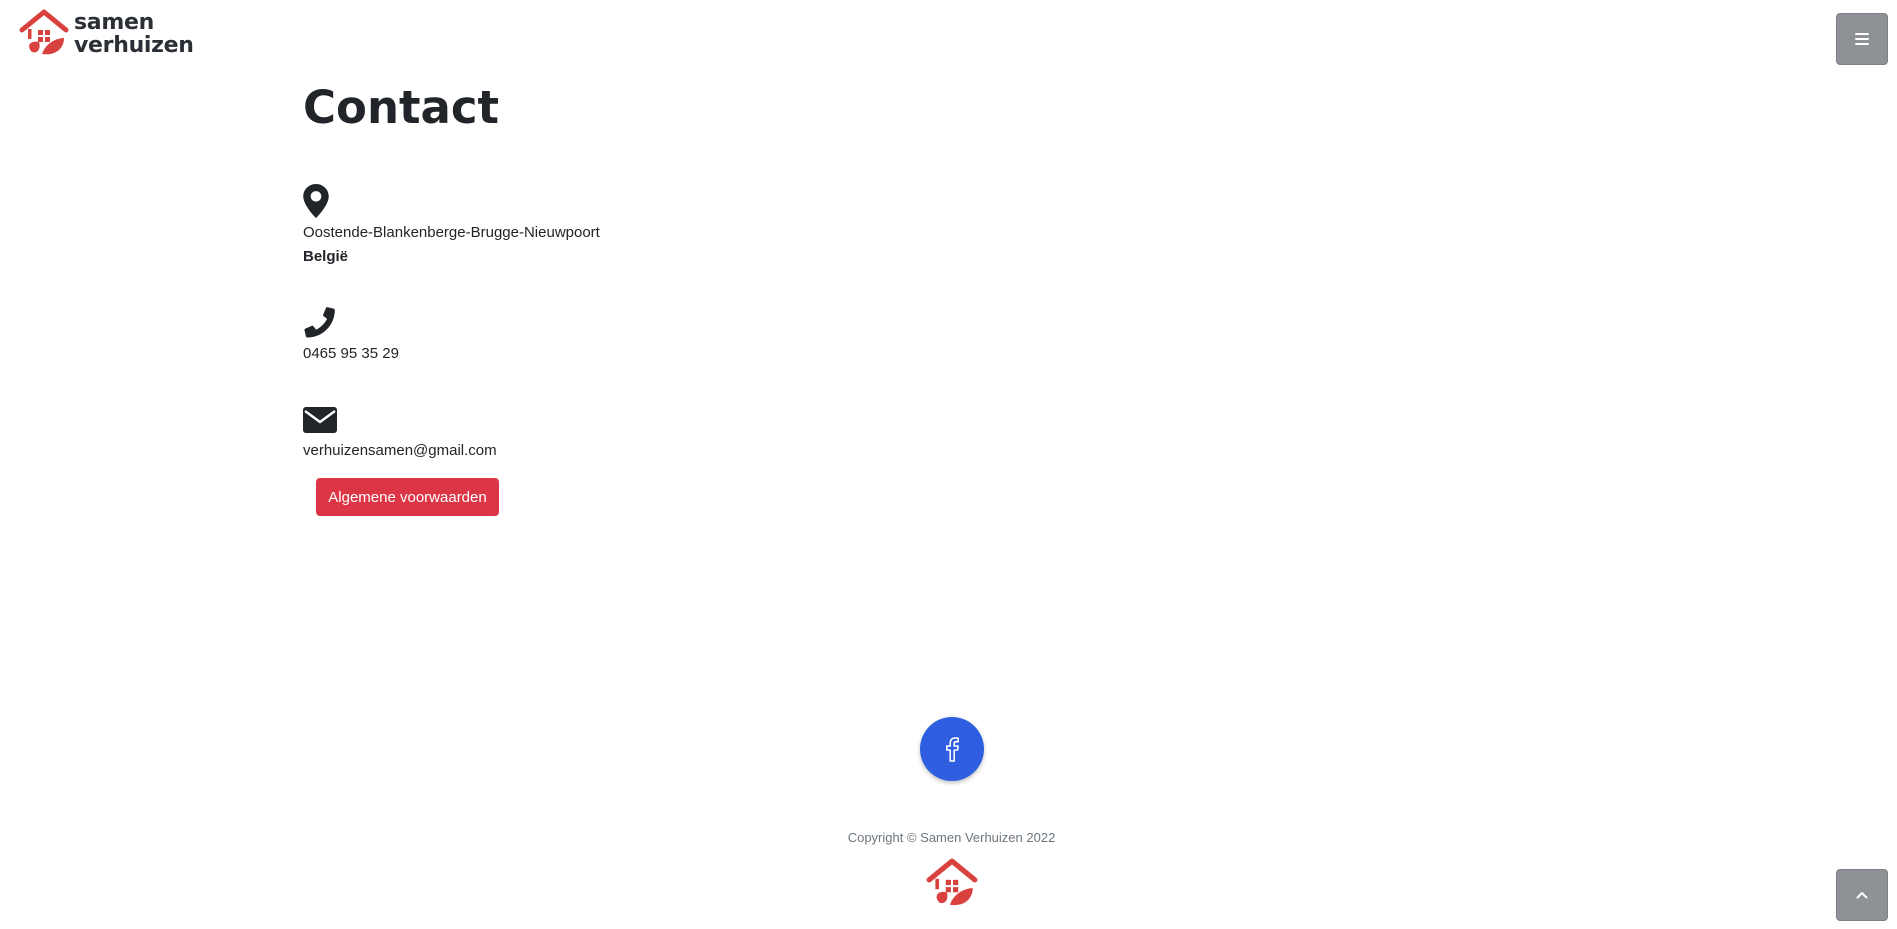  I want to click on address-line: Oostende-Blankenberge-Brugge-Nieuwpoort, so click(451, 232).